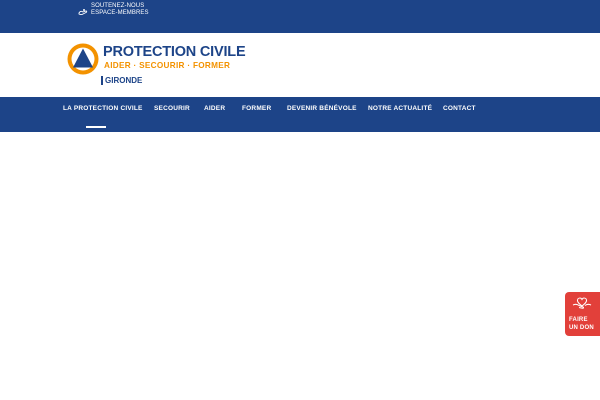 Image resolution: width=600 pixels, height=400 pixels. I want to click on nav-notre-actualite: NOTRE ACTUALITÉ, so click(400, 108).